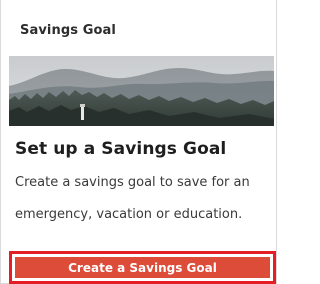 The height and width of the screenshot is (284, 320). I want to click on create-savings-goal-button: Create a Savings Goal, so click(142, 267).